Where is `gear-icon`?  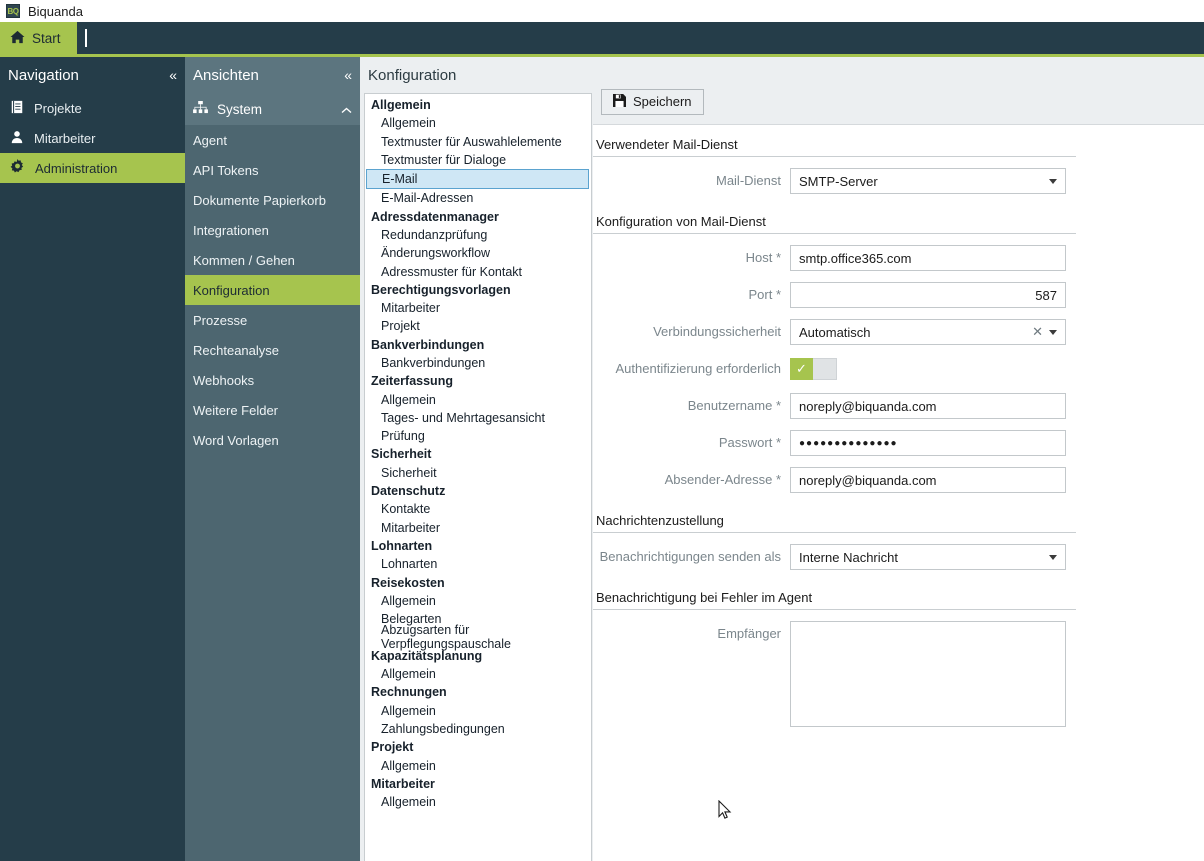 gear-icon is located at coordinates (17, 168).